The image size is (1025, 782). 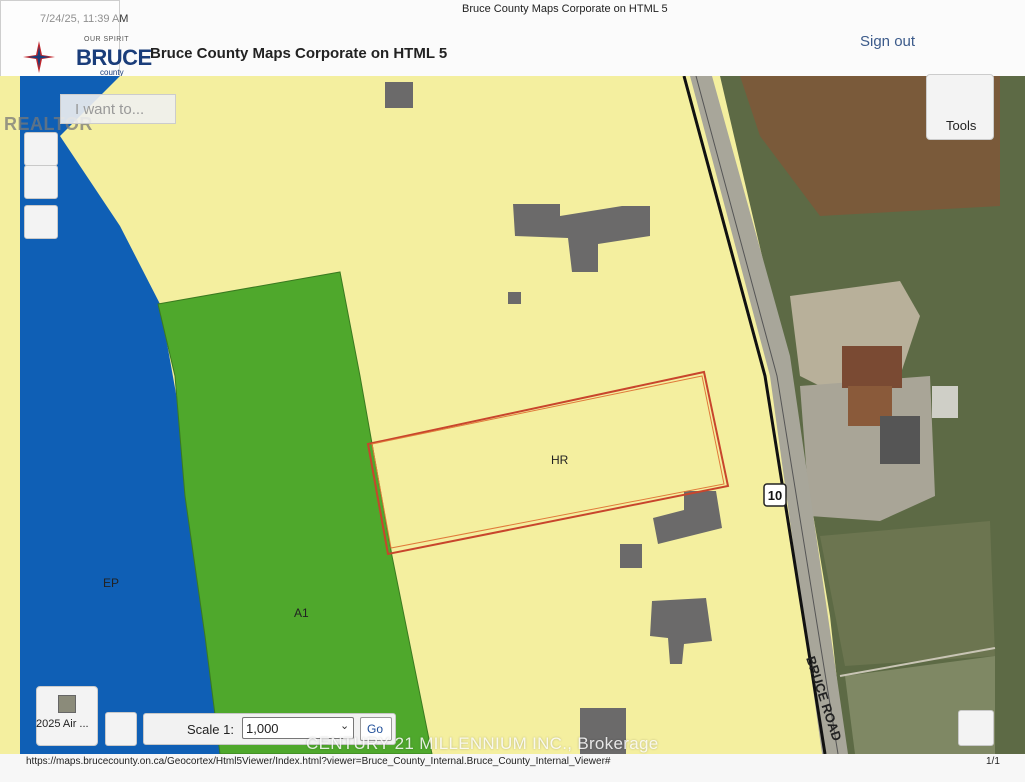 What do you see at coordinates (993, 761) in the screenshot?
I see `footer-page-number: 1/1` at bounding box center [993, 761].